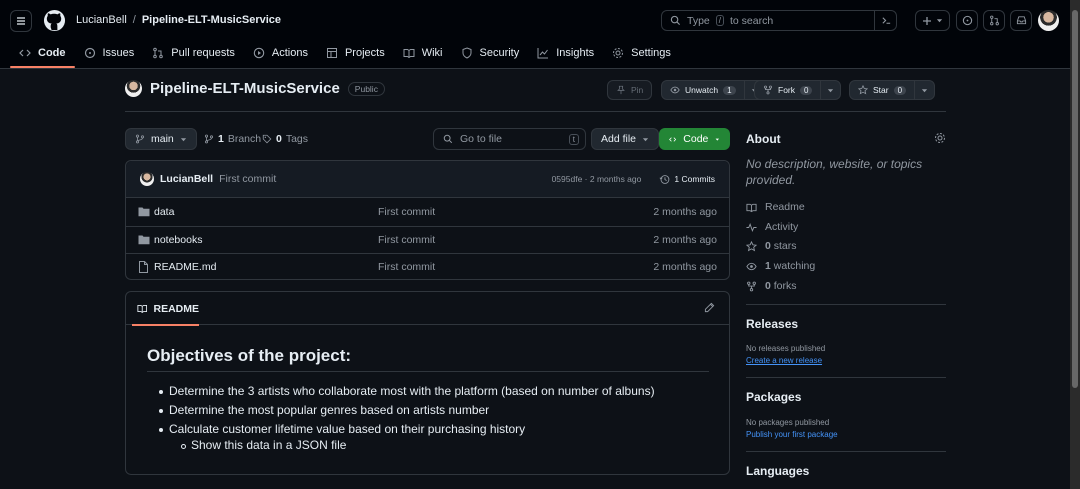 This screenshot has height=489, width=1080. What do you see at coordinates (924, 90) in the screenshot?
I see `star-dropdown` at bounding box center [924, 90].